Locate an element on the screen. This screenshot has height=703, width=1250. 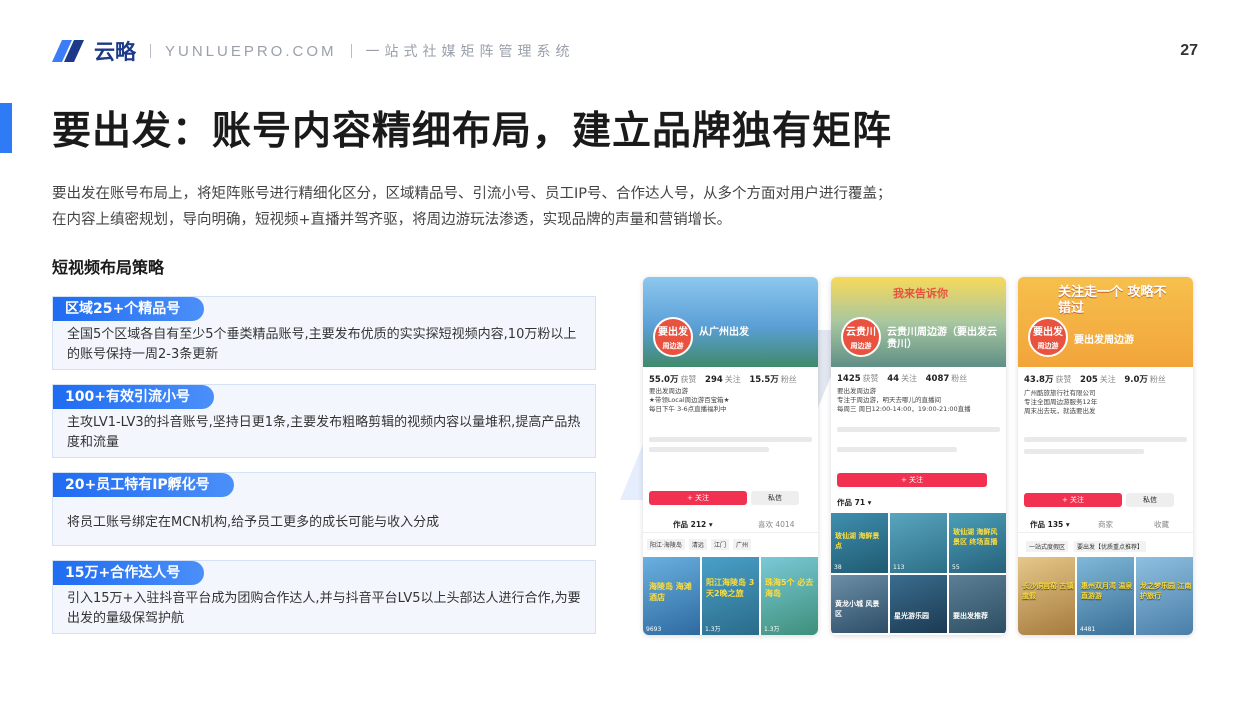
video-thumbnail: 珠海5个 必去海岛 1.3万 is located at coordinates (789, 596).